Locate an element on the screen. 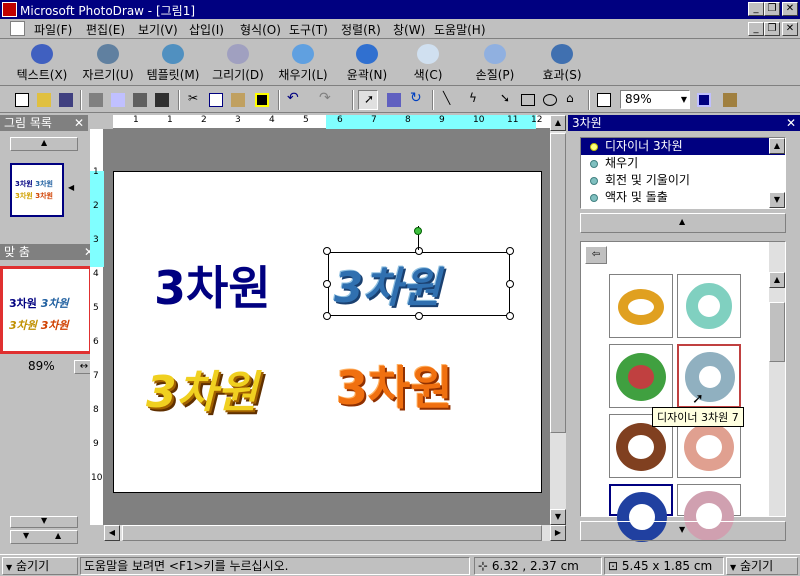 This screenshot has width=800, height=576. handle-ne is located at coordinates (510, 251).